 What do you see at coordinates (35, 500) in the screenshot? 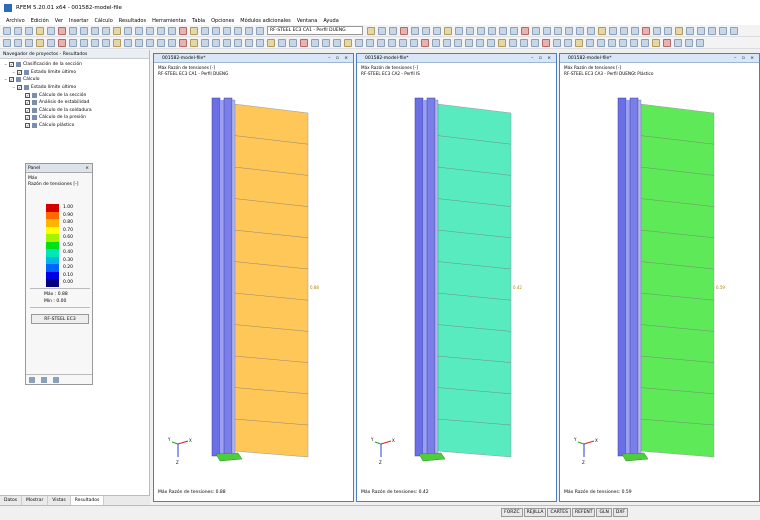
I see `navigator-tab: Mostrar` at bounding box center [35, 500].